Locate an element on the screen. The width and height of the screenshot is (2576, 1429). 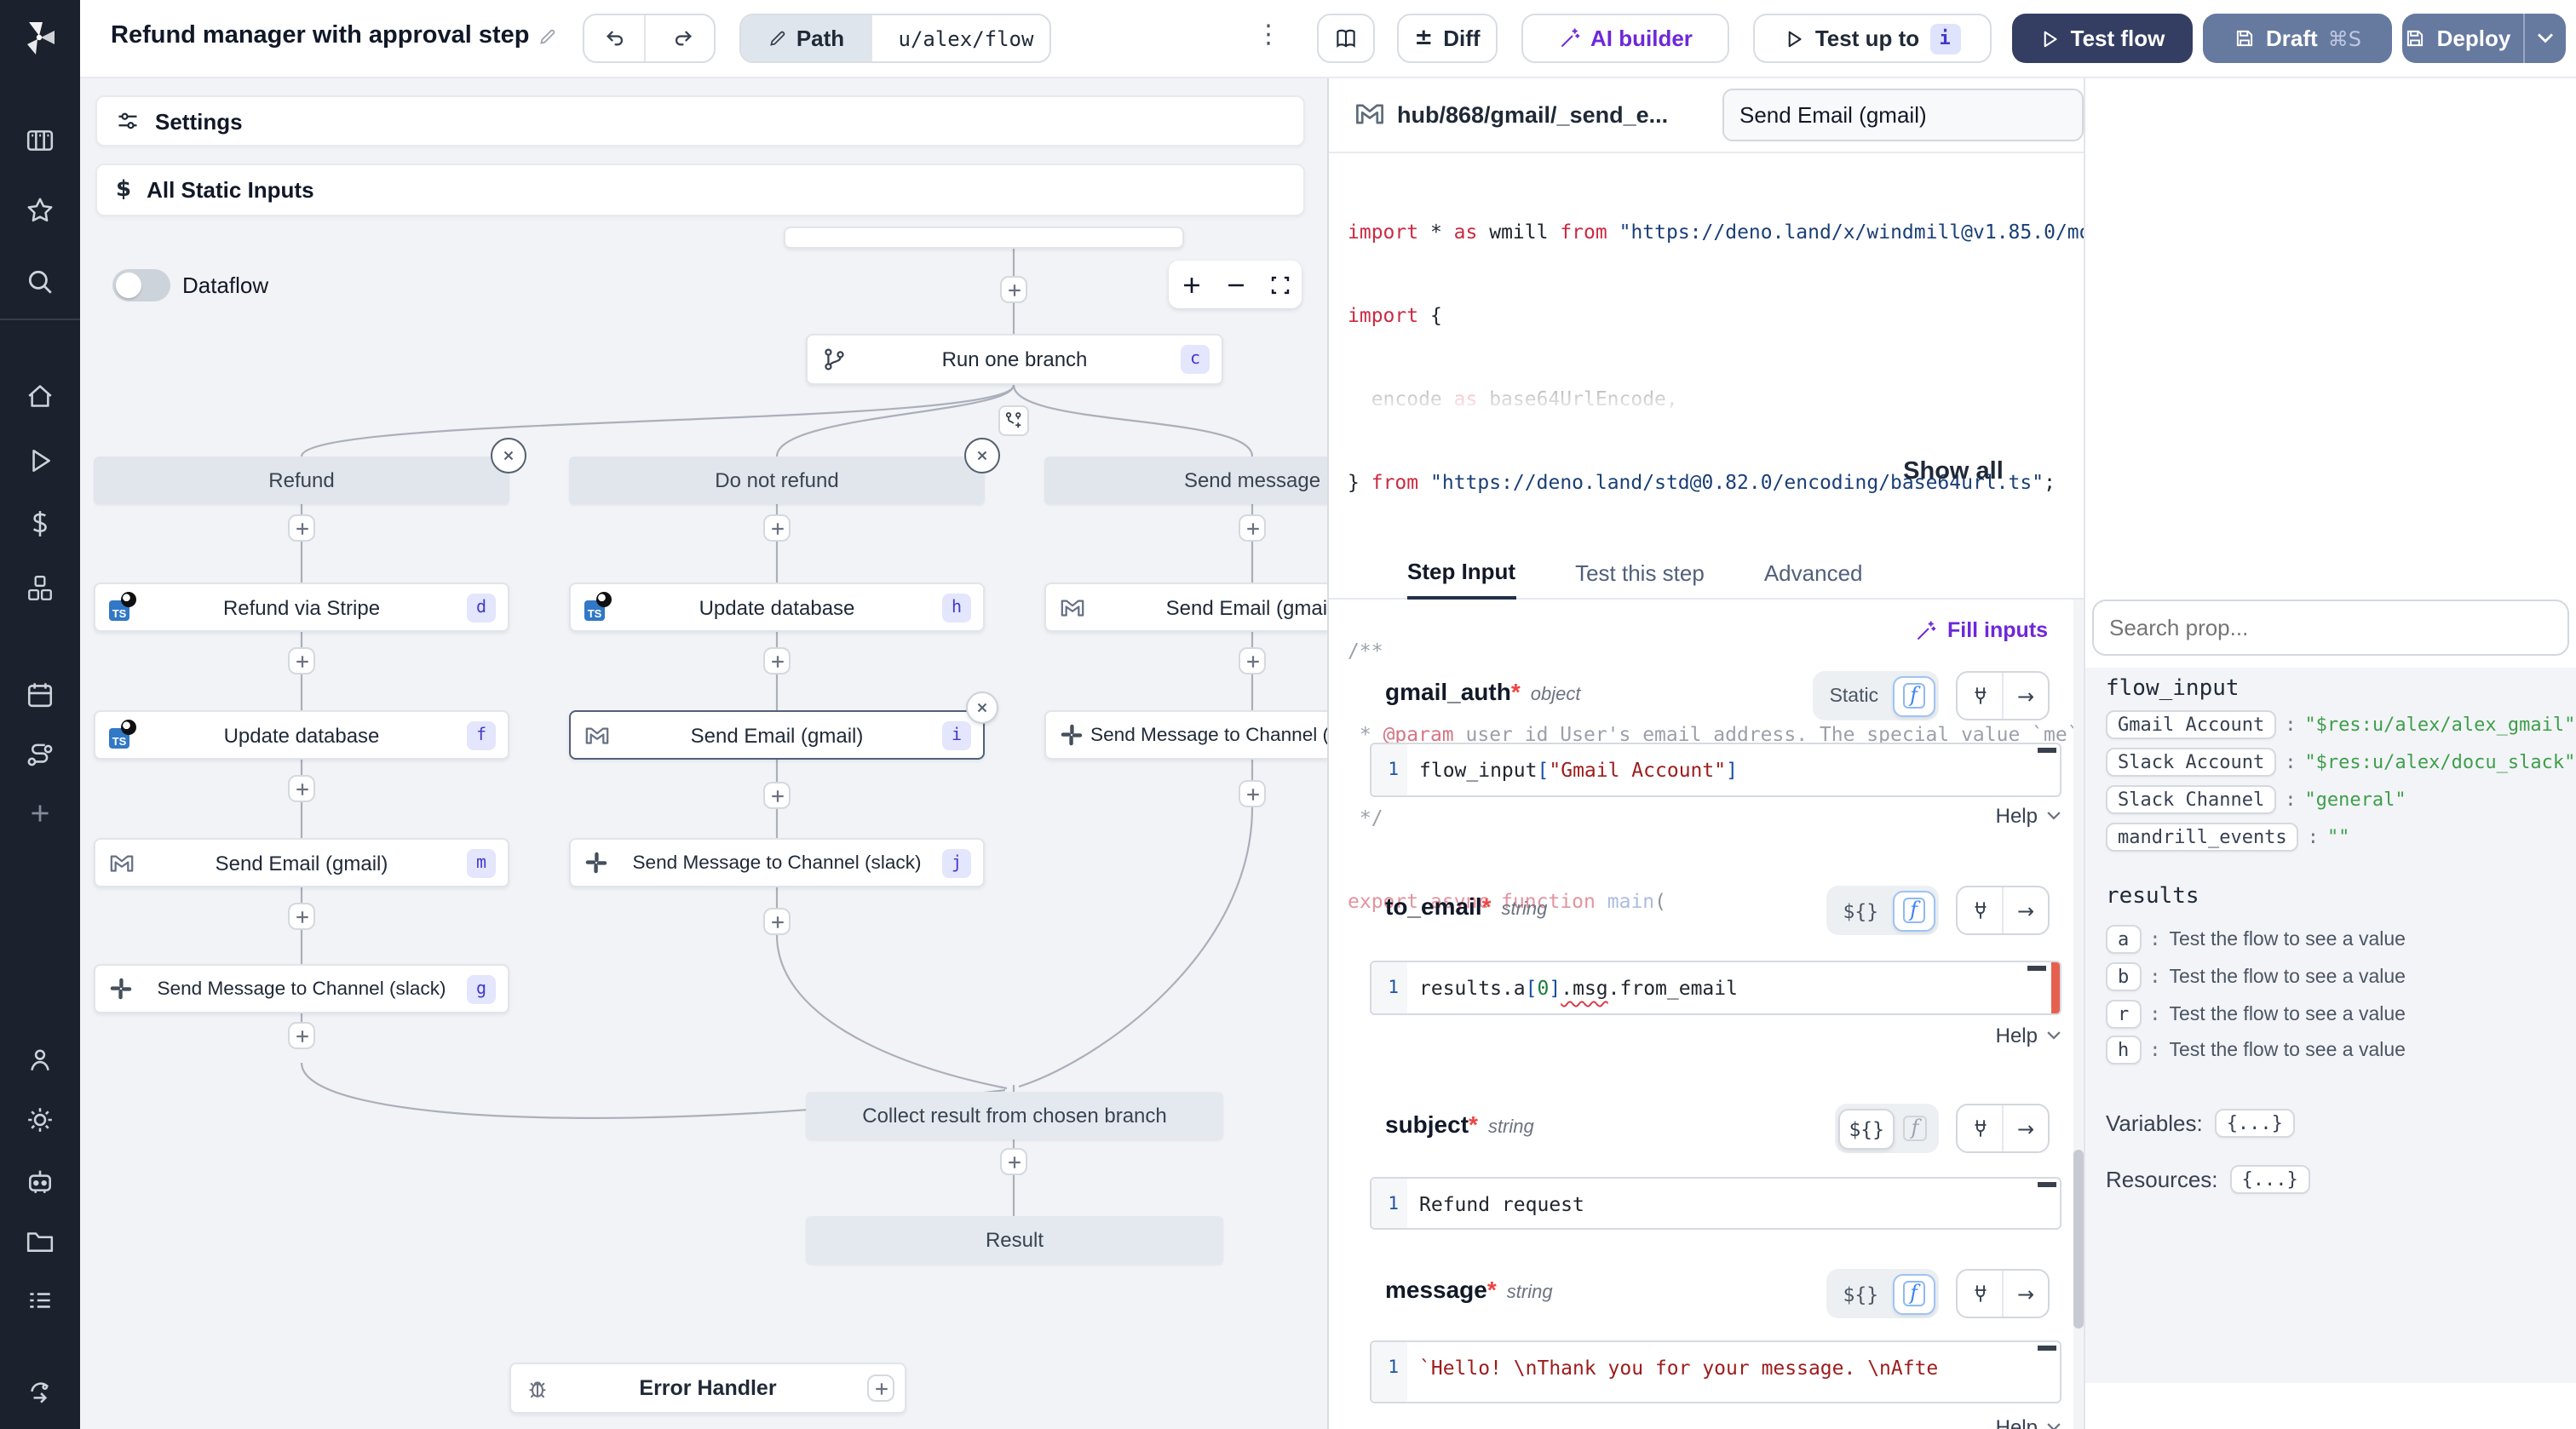
flow-node-send-email: Send Email (gmail) m is located at coordinates (302, 862).